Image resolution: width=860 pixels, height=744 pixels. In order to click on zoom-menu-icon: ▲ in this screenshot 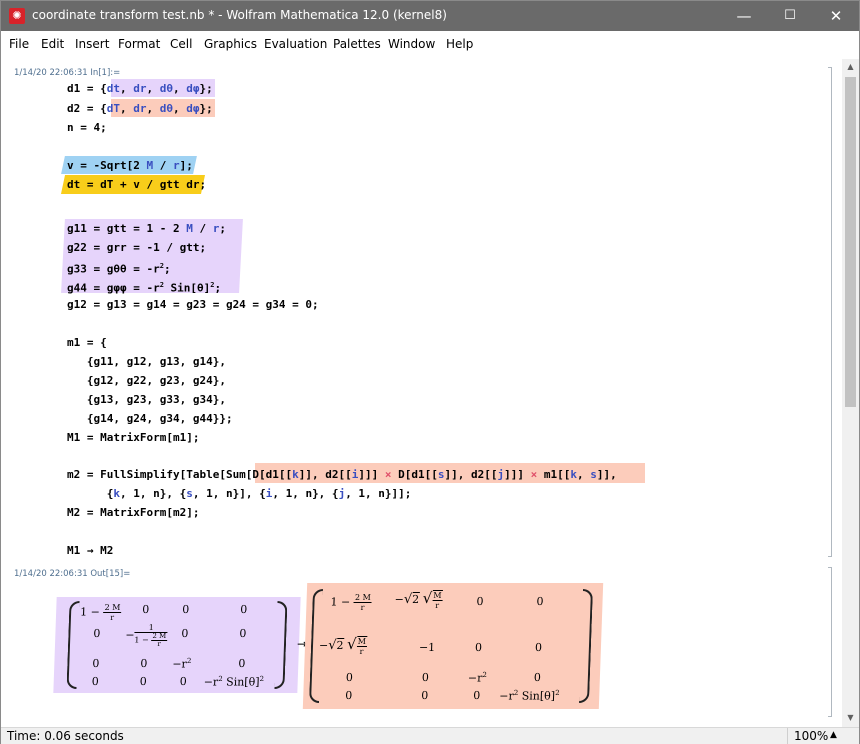, I will do `click(833, 735)`.